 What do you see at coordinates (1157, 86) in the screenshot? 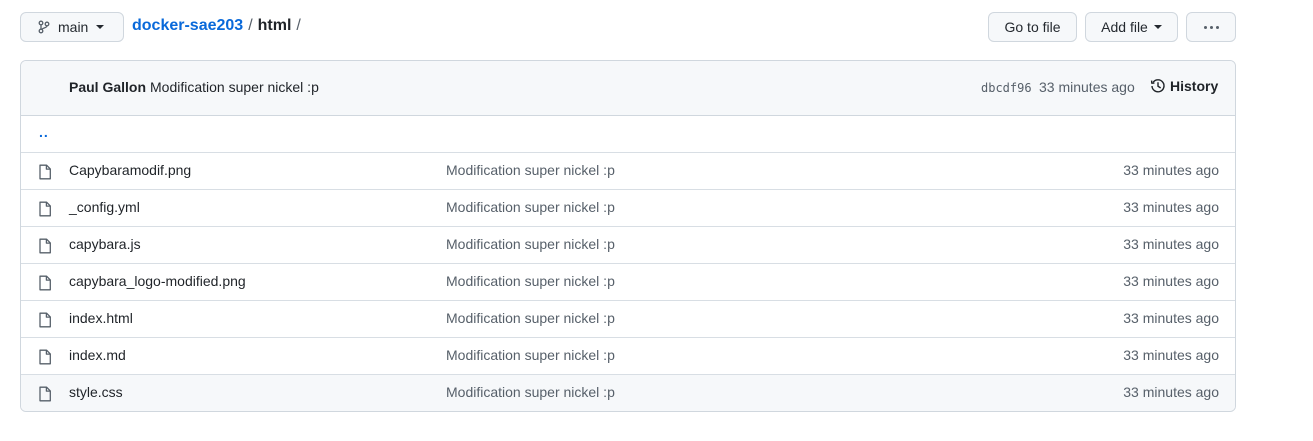
I see `history-icon` at bounding box center [1157, 86].